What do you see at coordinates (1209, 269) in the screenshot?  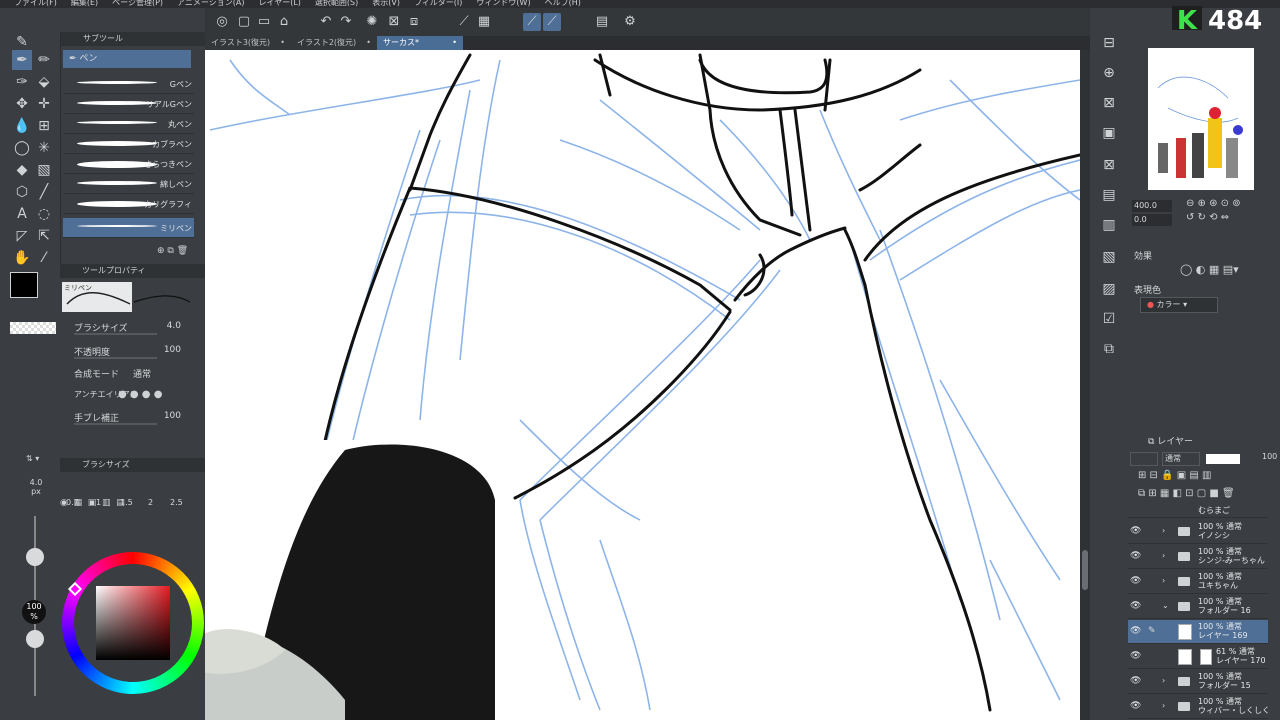 I see `effect-icons: ◯ ◐ ▦ ▤▾` at bounding box center [1209, 269].